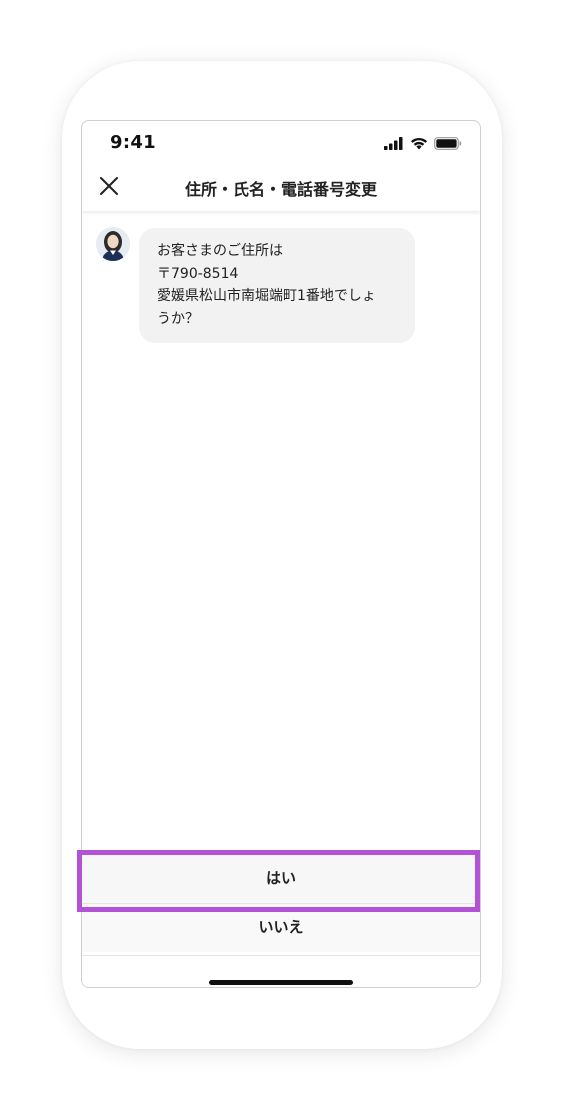  What do you see at coordinates (220, 251) in the screenshot?
I see `message-line: お客さまのご住所は` at bounding box center [220, 251].